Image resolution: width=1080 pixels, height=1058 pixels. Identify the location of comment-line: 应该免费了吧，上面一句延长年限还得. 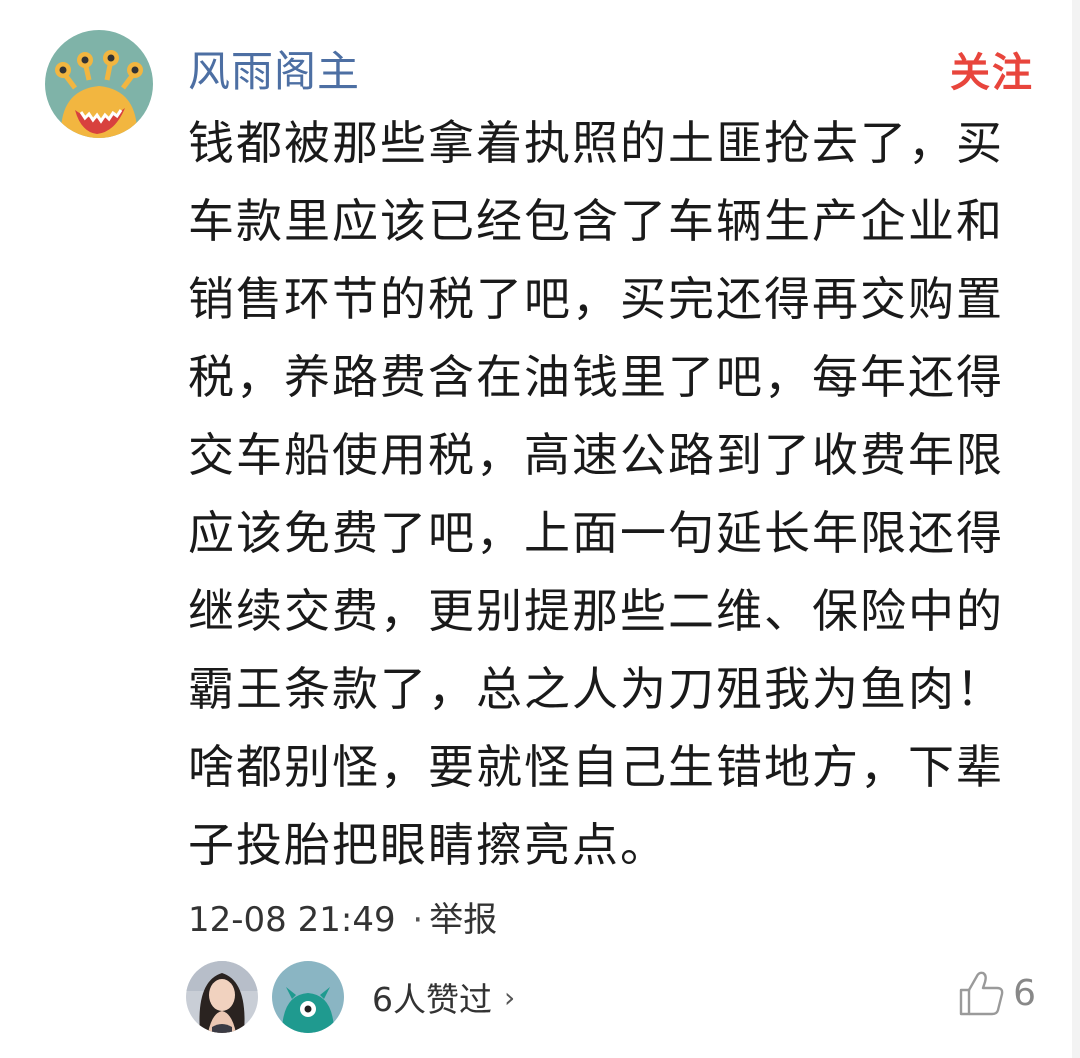
(596, 533).